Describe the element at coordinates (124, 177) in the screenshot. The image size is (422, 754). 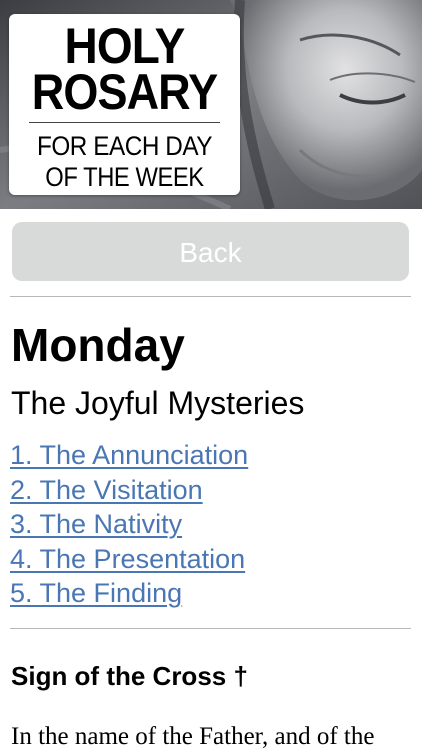
I see `app-subtitle-line2: OF THE WEEK` at that location.